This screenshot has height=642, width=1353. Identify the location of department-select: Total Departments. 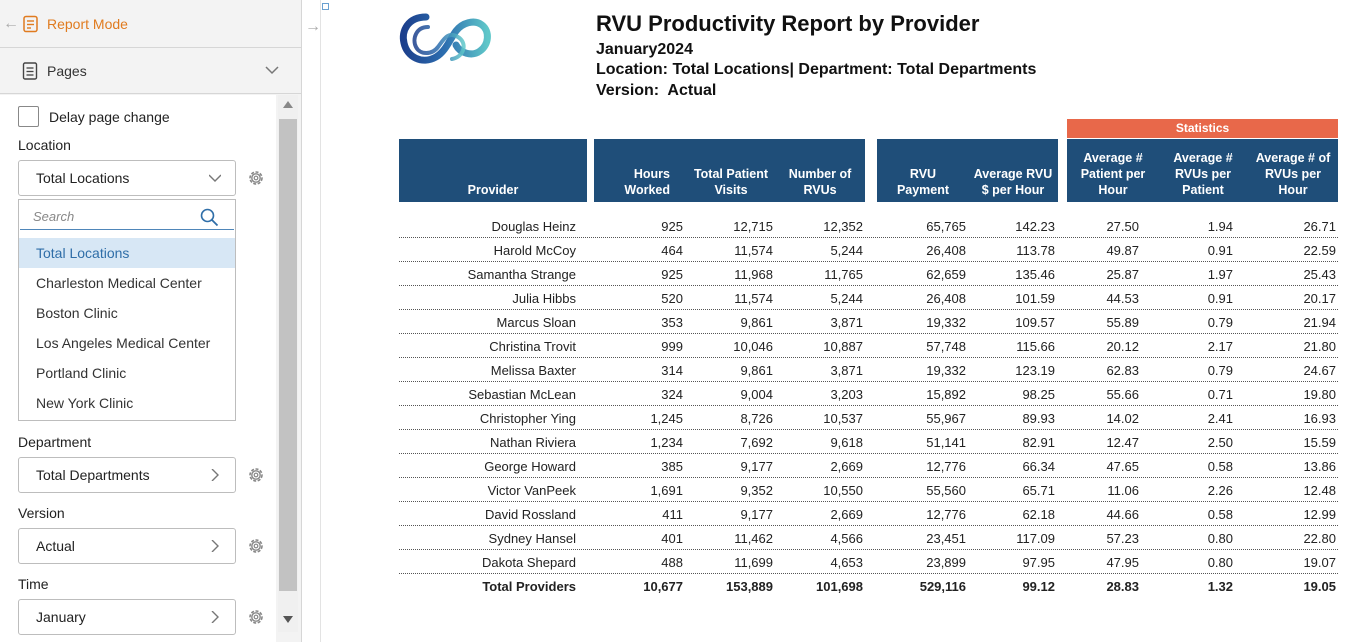
(127, 475).